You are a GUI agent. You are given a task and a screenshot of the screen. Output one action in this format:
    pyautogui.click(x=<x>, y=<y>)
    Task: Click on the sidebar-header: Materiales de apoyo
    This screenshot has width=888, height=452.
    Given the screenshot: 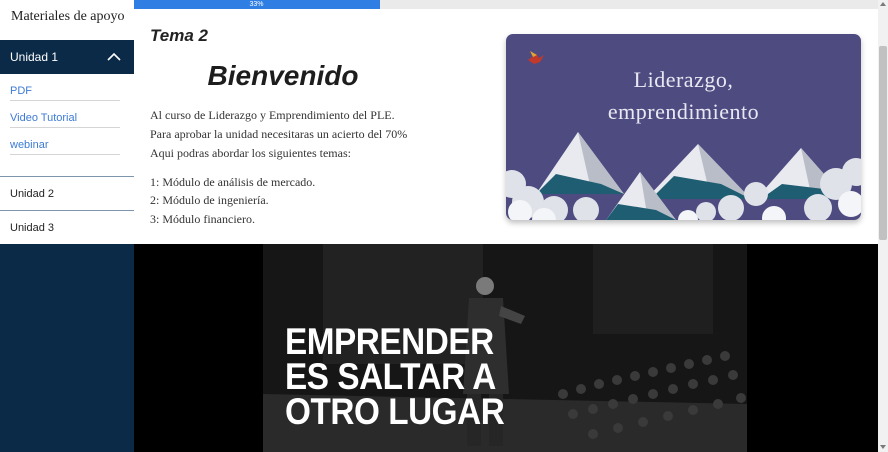 What is the action you would take?
    pyautogui.click(x=67, y=20)
    